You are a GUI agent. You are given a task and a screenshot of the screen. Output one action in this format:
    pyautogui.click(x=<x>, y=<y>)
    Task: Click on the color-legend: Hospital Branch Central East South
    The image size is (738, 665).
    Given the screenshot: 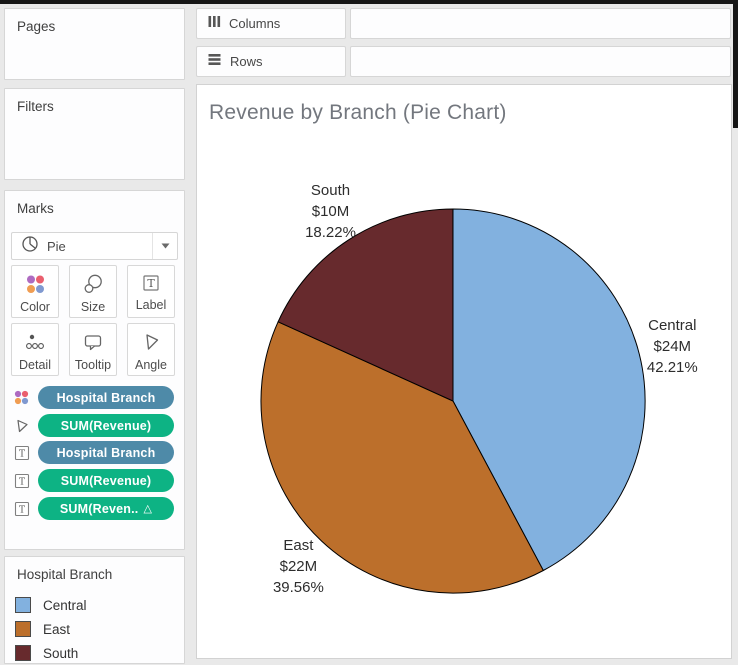 What is the action you would take?
    pyautogui.click(x=94, y=610)
    